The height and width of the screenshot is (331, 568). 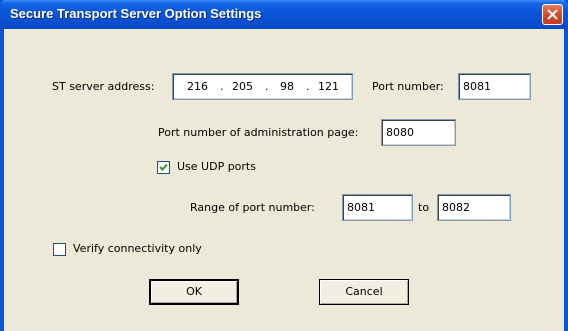 What do you see at coordinates (494, 86) in the screenshot?
I see `port-number-input` at bounding box center [494, 86].